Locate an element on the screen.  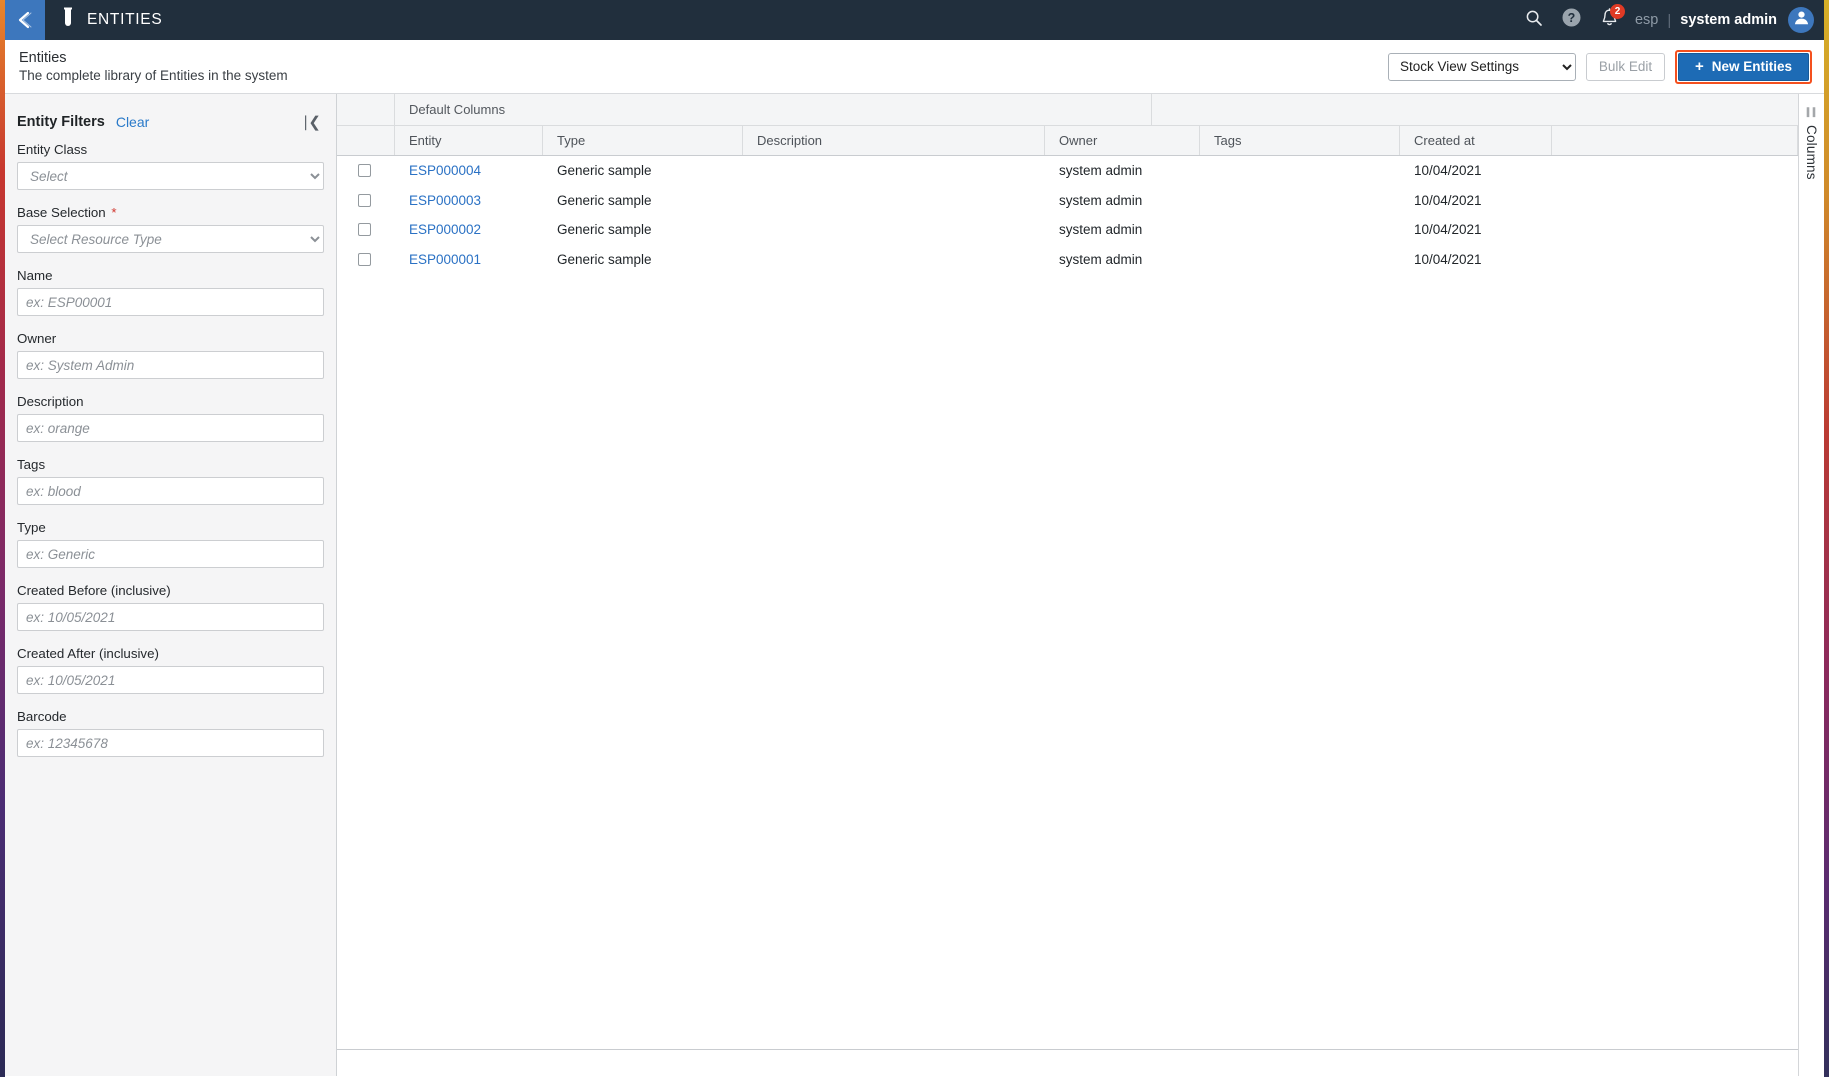
group-header-spacer is located at coordinates (1475, 110).